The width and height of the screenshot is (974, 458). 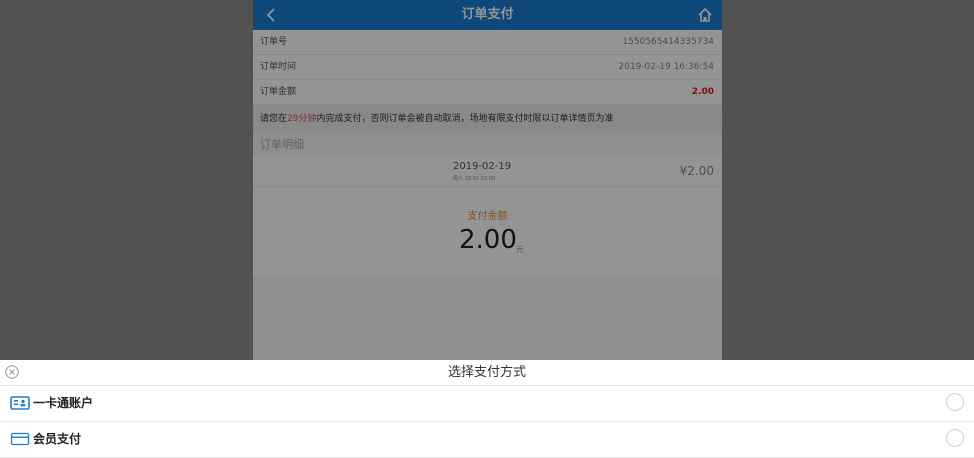 What do you see at coordinates (63, 403) in the screenshot?
I see `payment-option-label: 一卡通账户` at bounding box center [63, 403].